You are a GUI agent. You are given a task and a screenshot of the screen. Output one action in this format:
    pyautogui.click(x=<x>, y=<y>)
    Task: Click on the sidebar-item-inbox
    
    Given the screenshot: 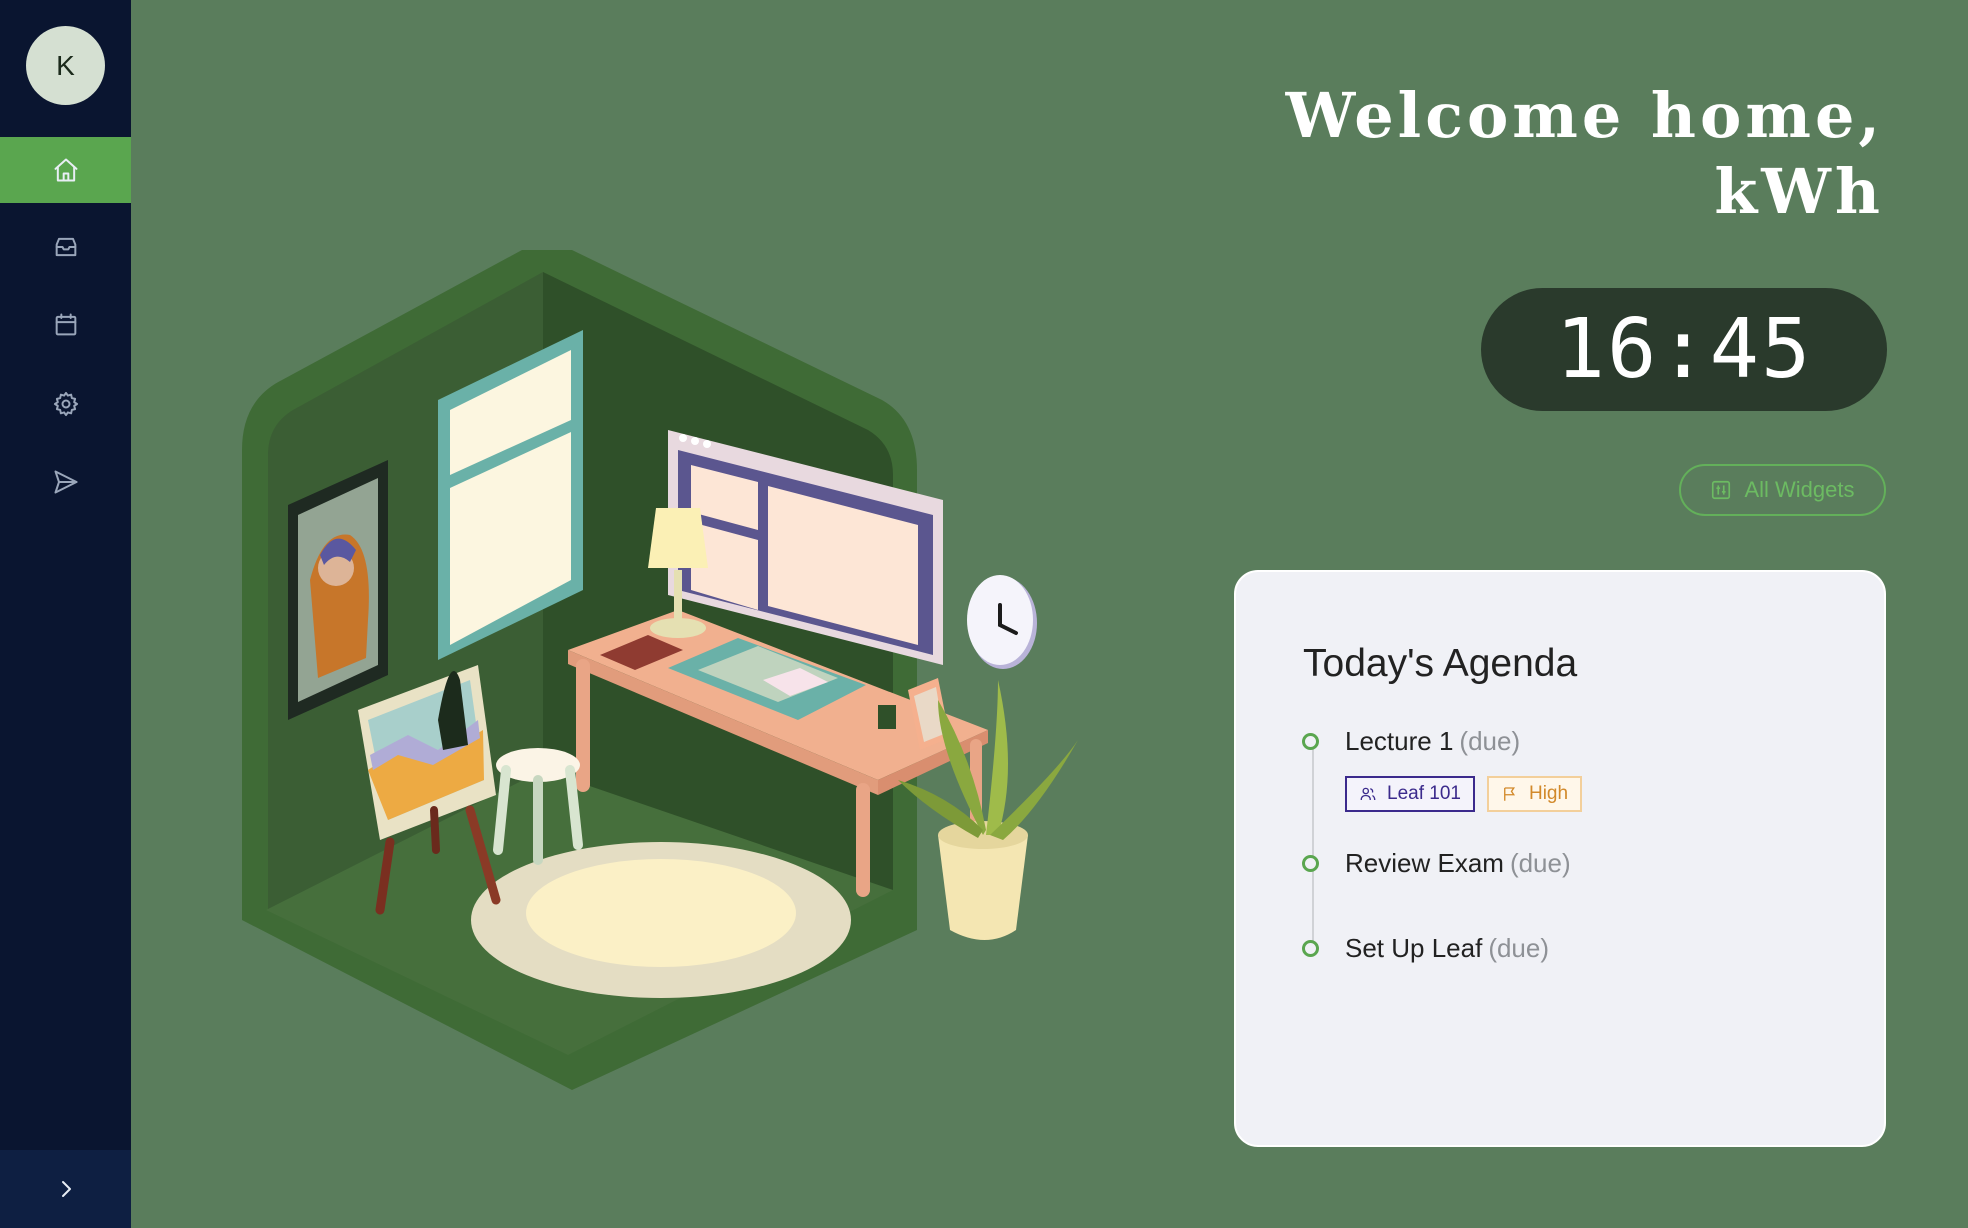 What is the action you would take?
    pyautogui.click(x=65, y=247)
    